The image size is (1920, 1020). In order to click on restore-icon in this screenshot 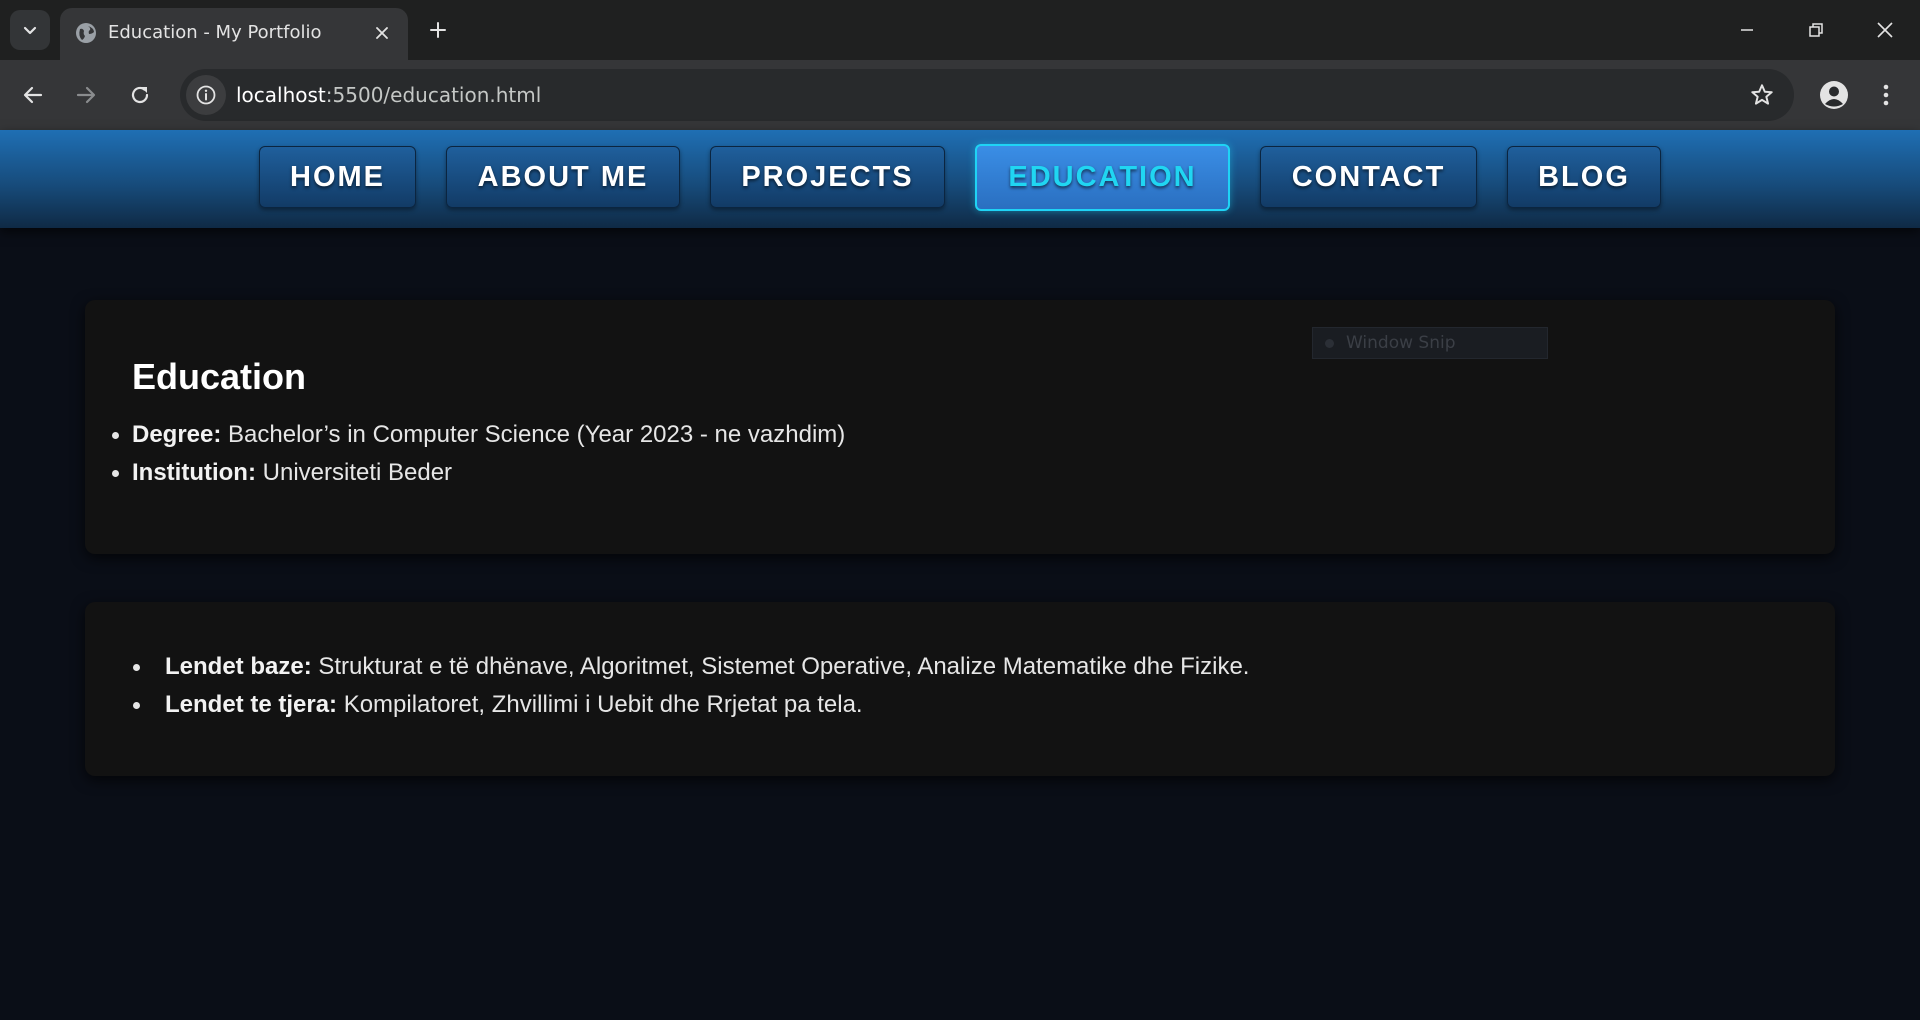, I will do `click(1816, 30)`.